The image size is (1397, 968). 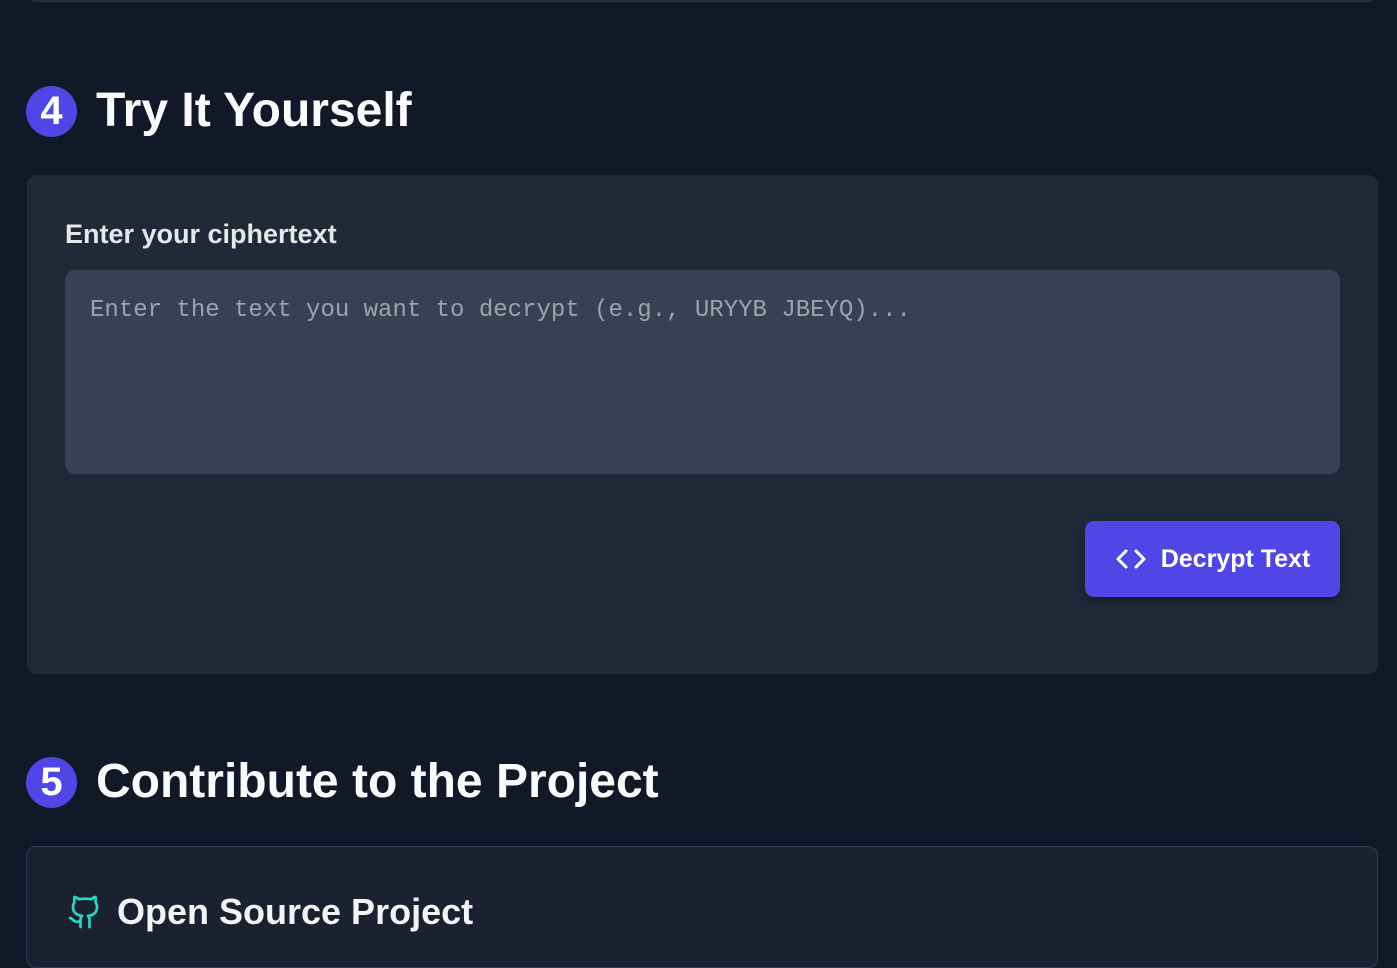 I want to click on decrypt-button: Decrypt Text, so click(x=1212, y=559).